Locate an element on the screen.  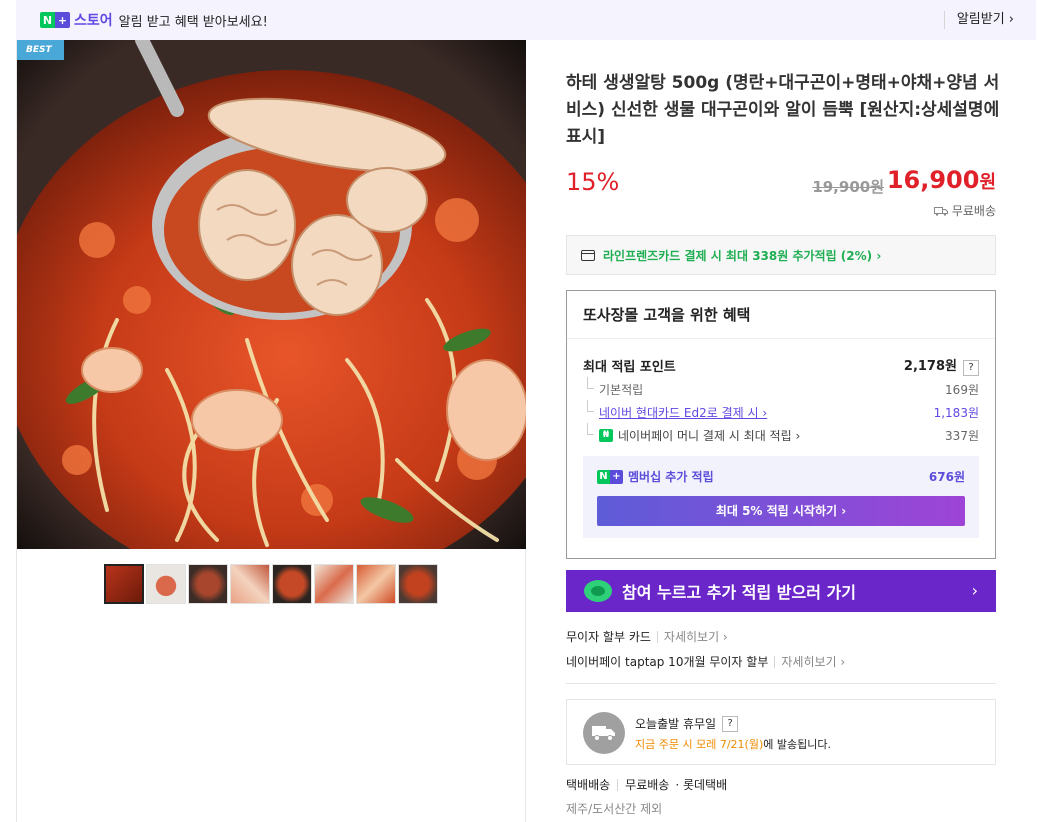
card-promo-text: 라인프렌즈카드 결제 시 최대 338원 추가적립 (2%) › is located at coordinates (742, 255).